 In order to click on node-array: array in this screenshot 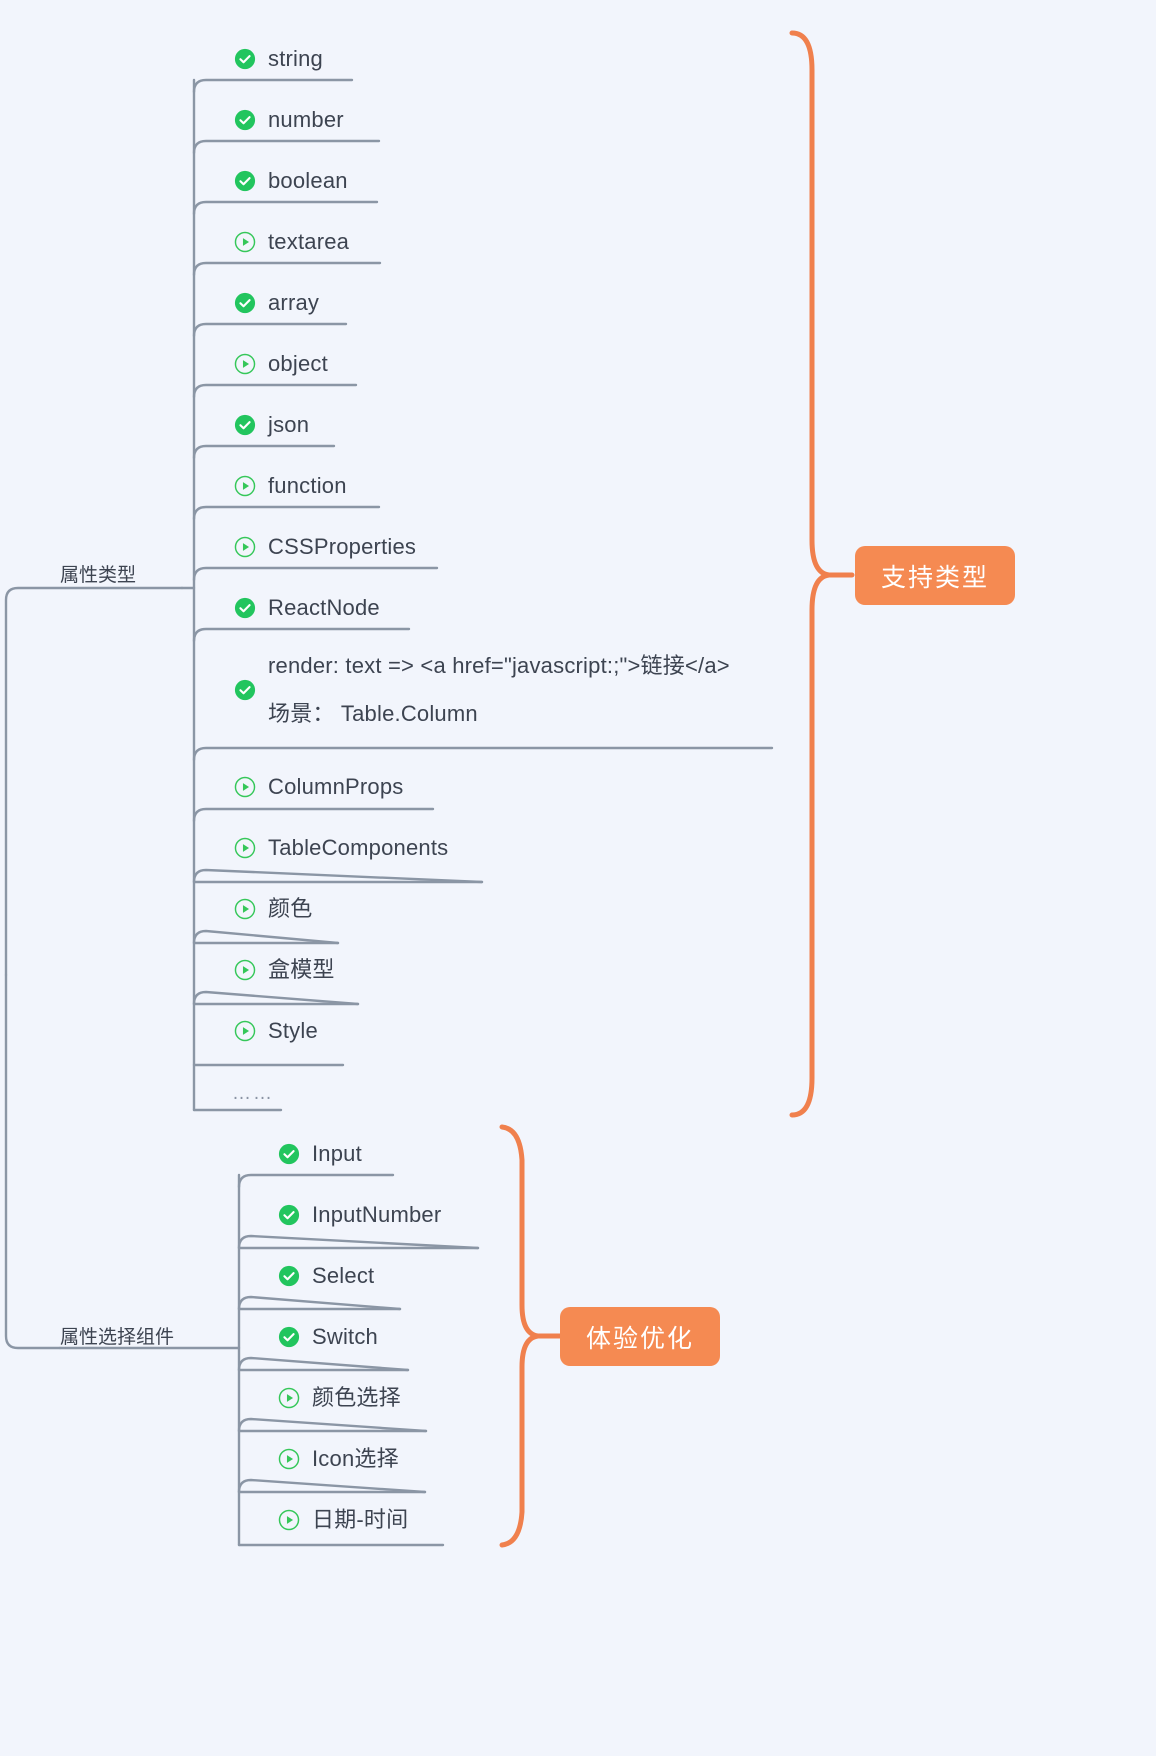, I will do `click(278, 303)`.